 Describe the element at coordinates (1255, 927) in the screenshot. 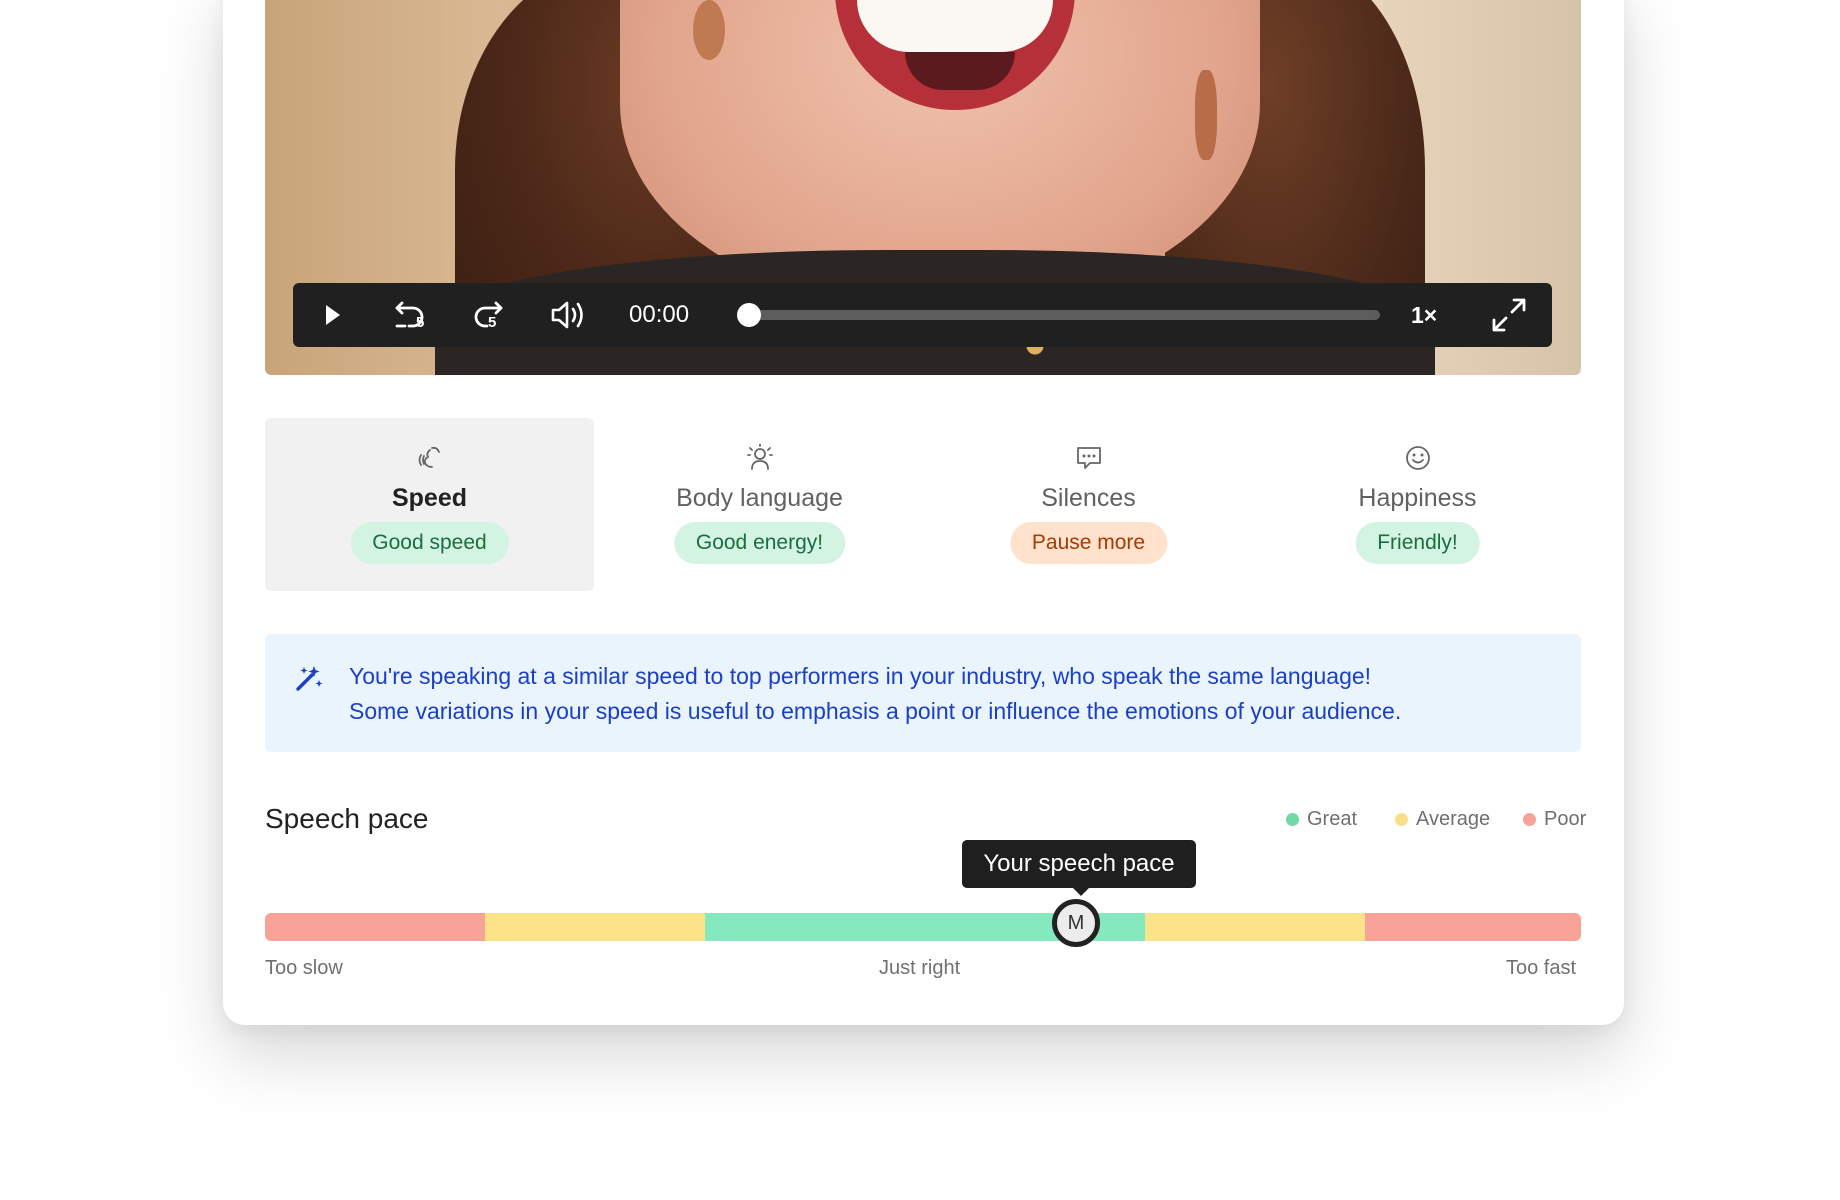

I see `pace-segment-fast` at that location.